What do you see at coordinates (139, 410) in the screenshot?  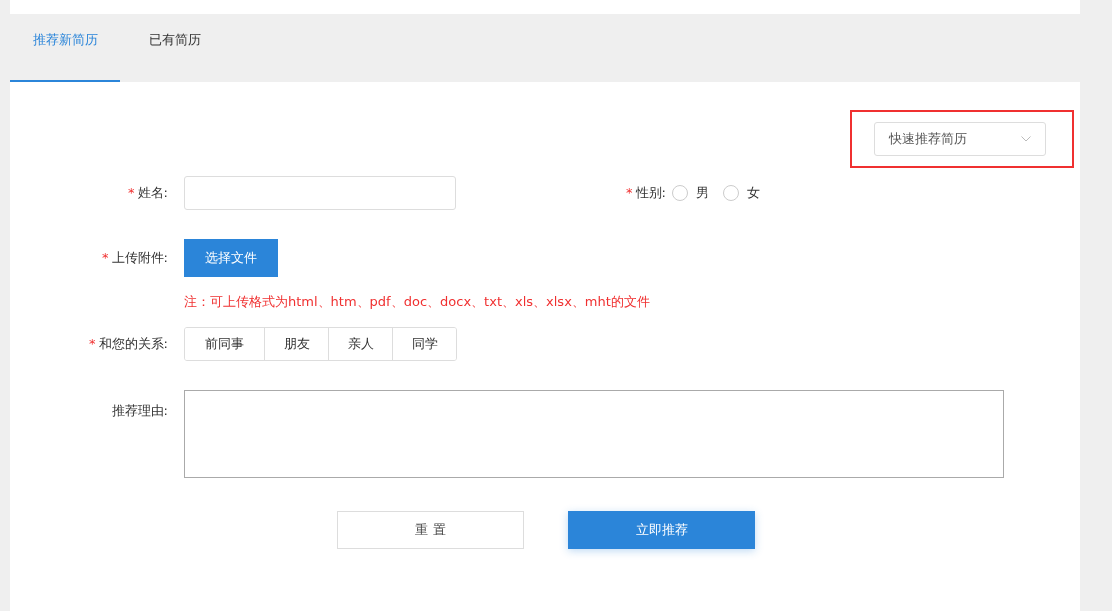 I see `field-label: 推荐理由:` at bounding box center [139, 410].